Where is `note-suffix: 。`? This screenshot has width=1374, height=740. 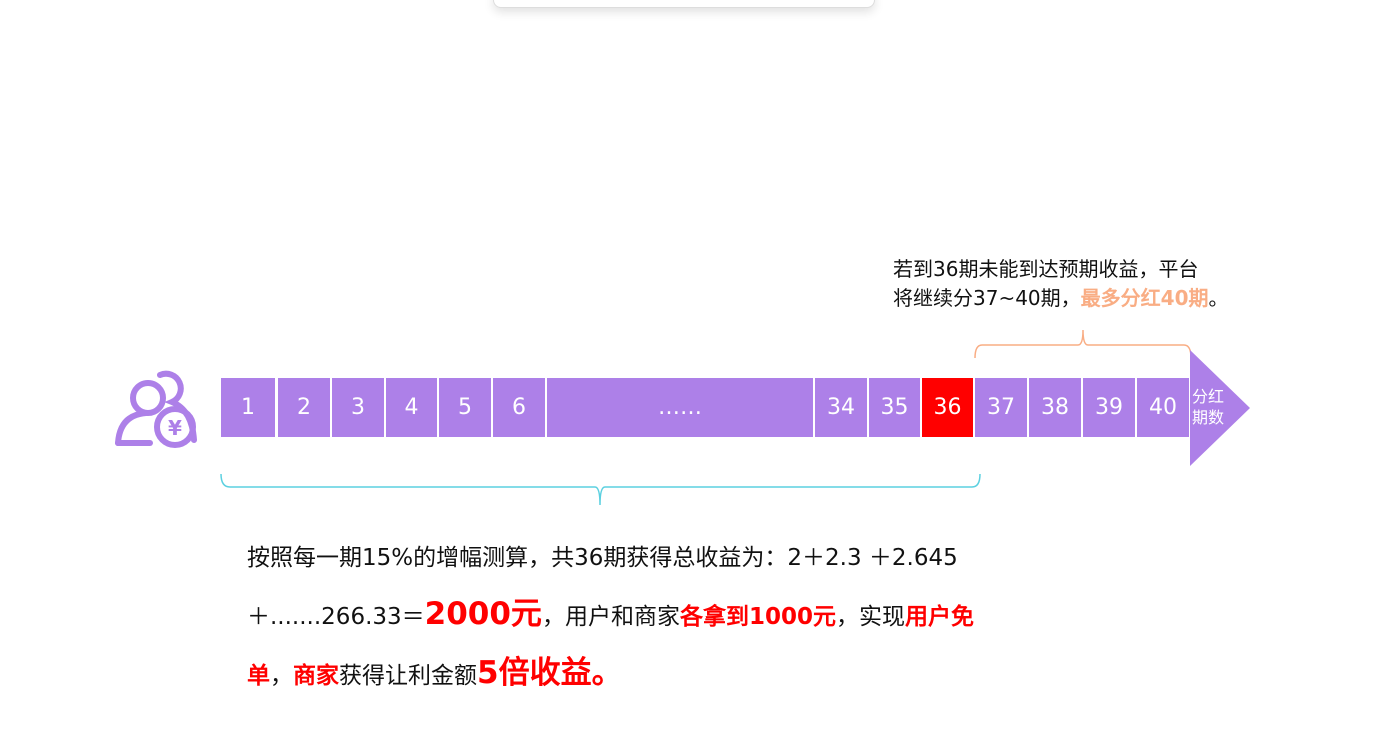 note-suffix: 。 is located at coordinates (1218, 298).